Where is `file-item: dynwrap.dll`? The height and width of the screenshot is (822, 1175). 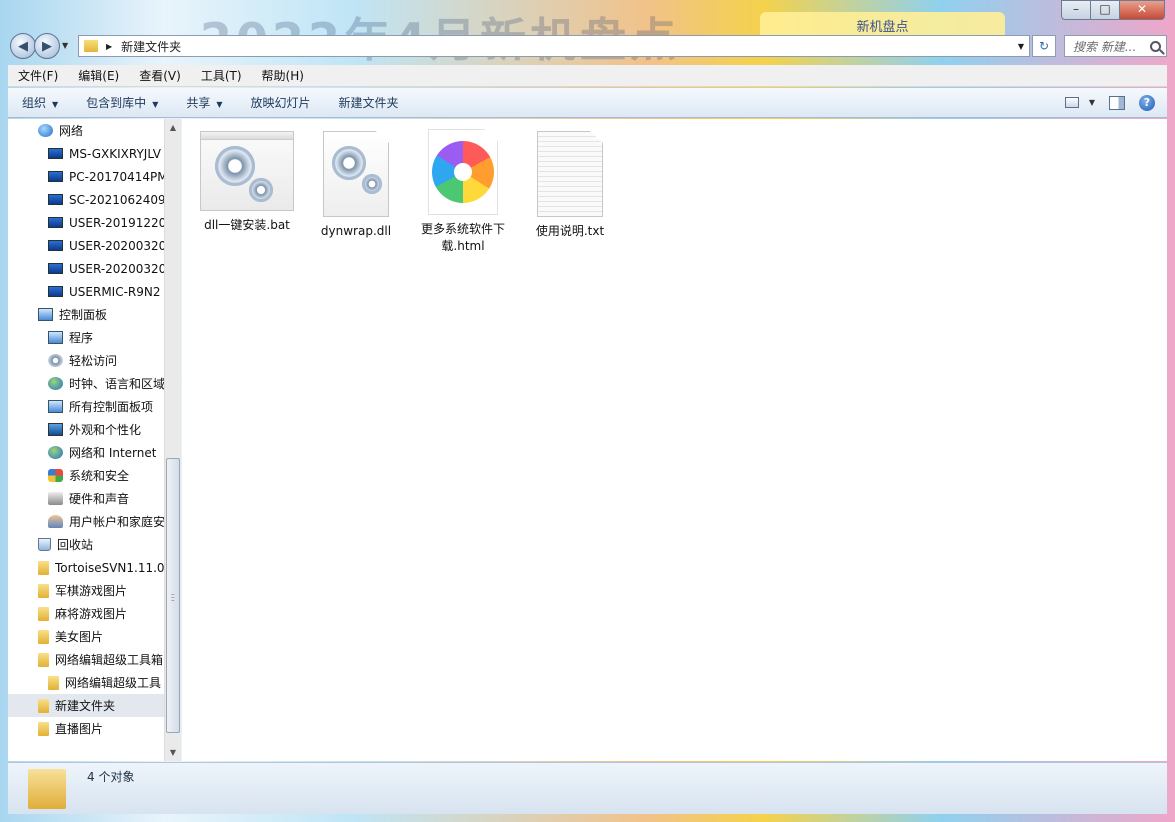
file-item: dynwrap.dll is located at coordinates (356, 185).